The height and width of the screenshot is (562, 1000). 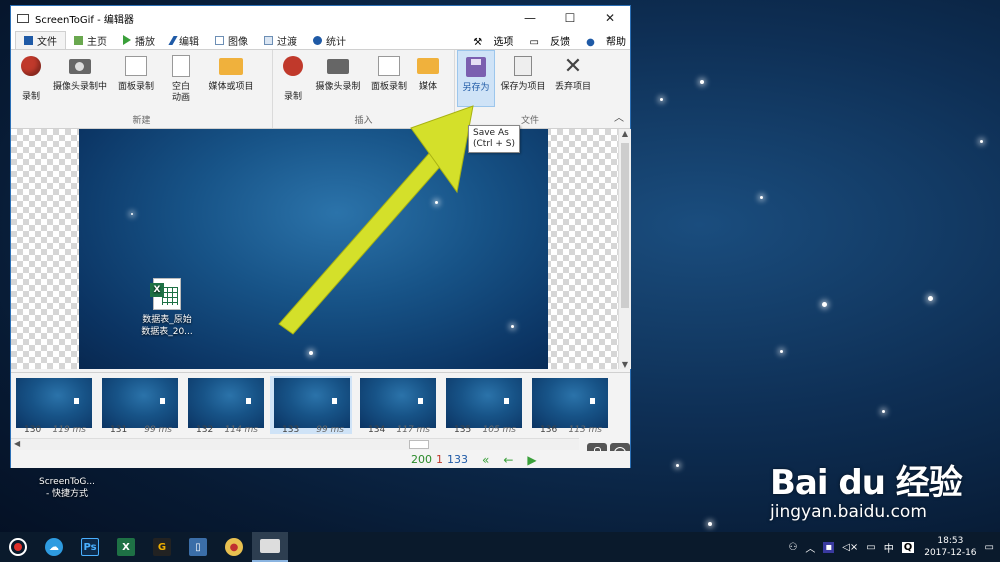 What do you see at coordinates (625, 364) in the screenshot?
I see `scroll-down-icon: ▼` at bounding box center [625, 364].